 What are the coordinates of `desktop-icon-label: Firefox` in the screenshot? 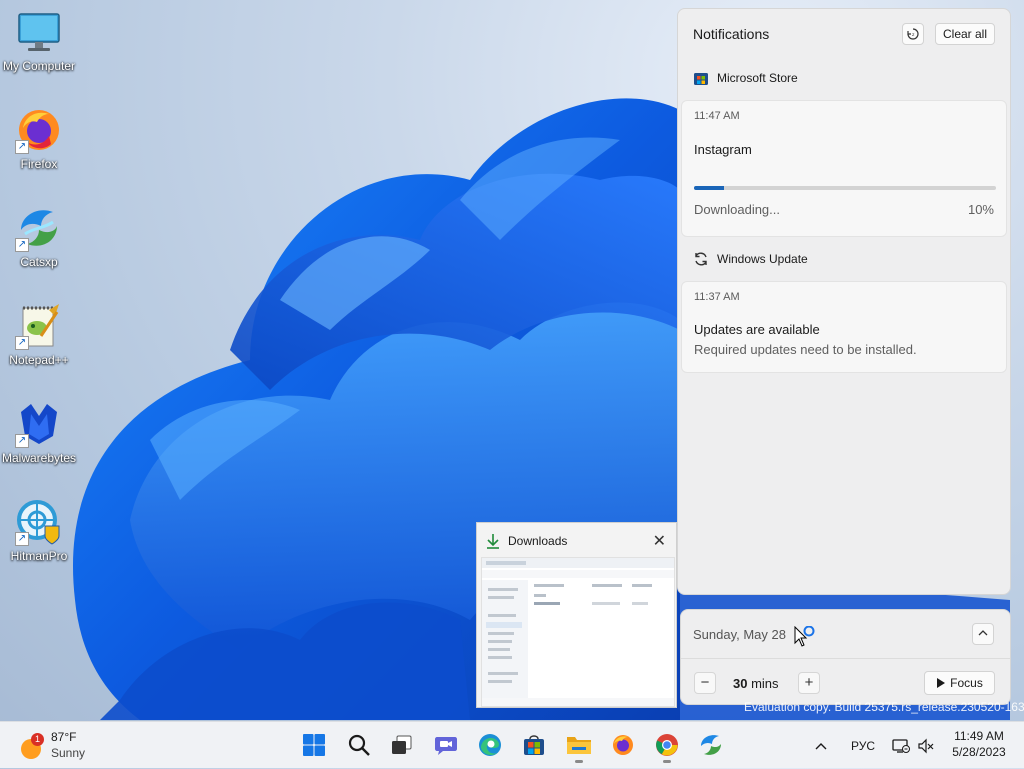 It's located at (39, 164).